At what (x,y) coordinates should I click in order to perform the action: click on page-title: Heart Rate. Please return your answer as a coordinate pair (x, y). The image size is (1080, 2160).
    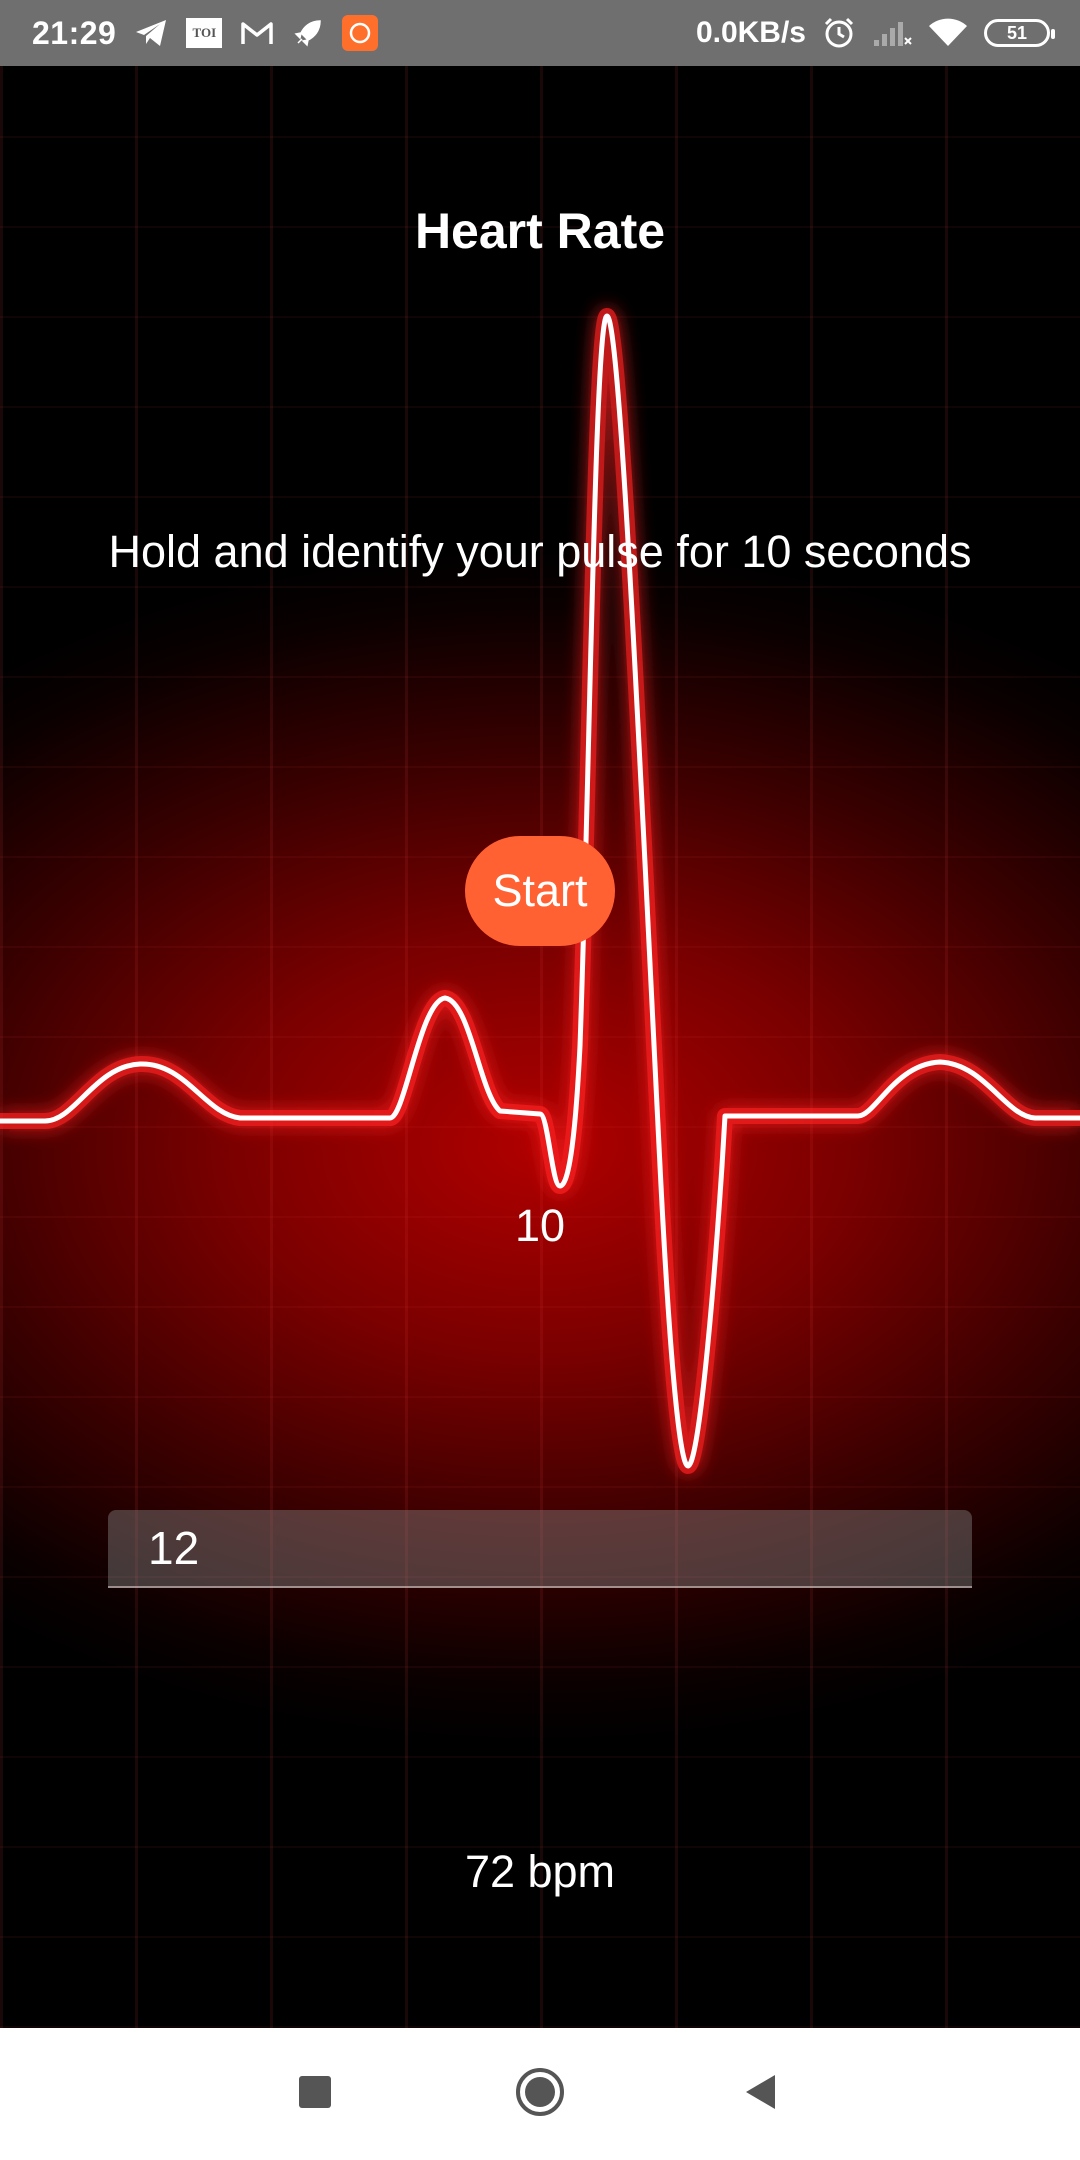
    Looking at the image, I should click on (540, 231).